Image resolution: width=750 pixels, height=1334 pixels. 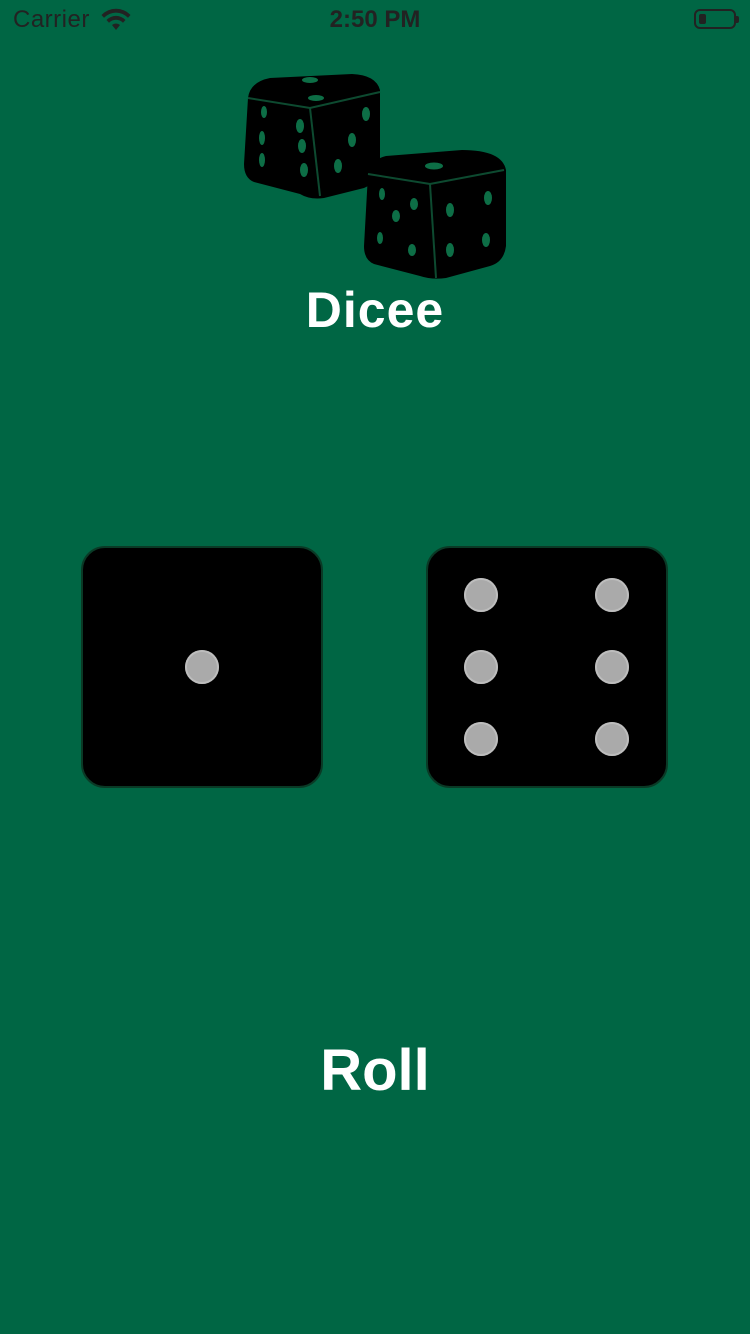 I want to click on status-time: 2:50 PM, so click(x=375, y=19).